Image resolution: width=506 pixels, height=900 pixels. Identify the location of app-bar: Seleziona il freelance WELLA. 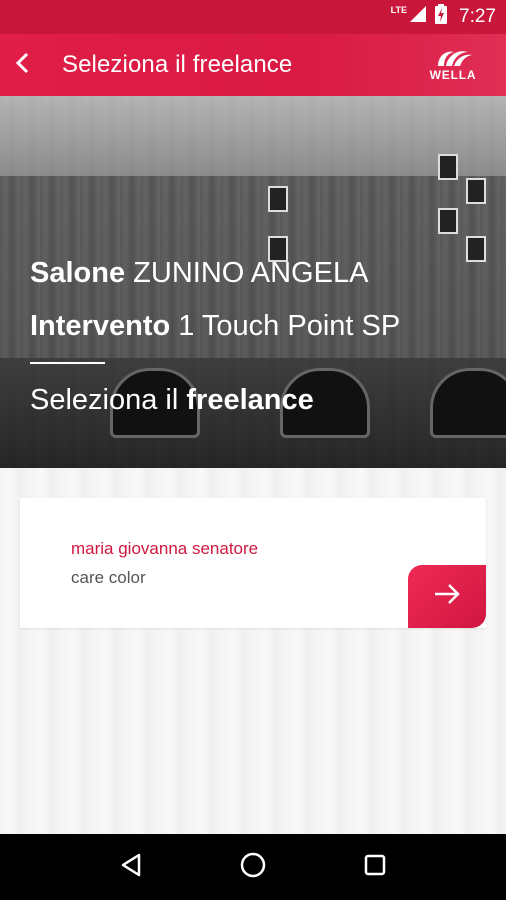
(253, 65).